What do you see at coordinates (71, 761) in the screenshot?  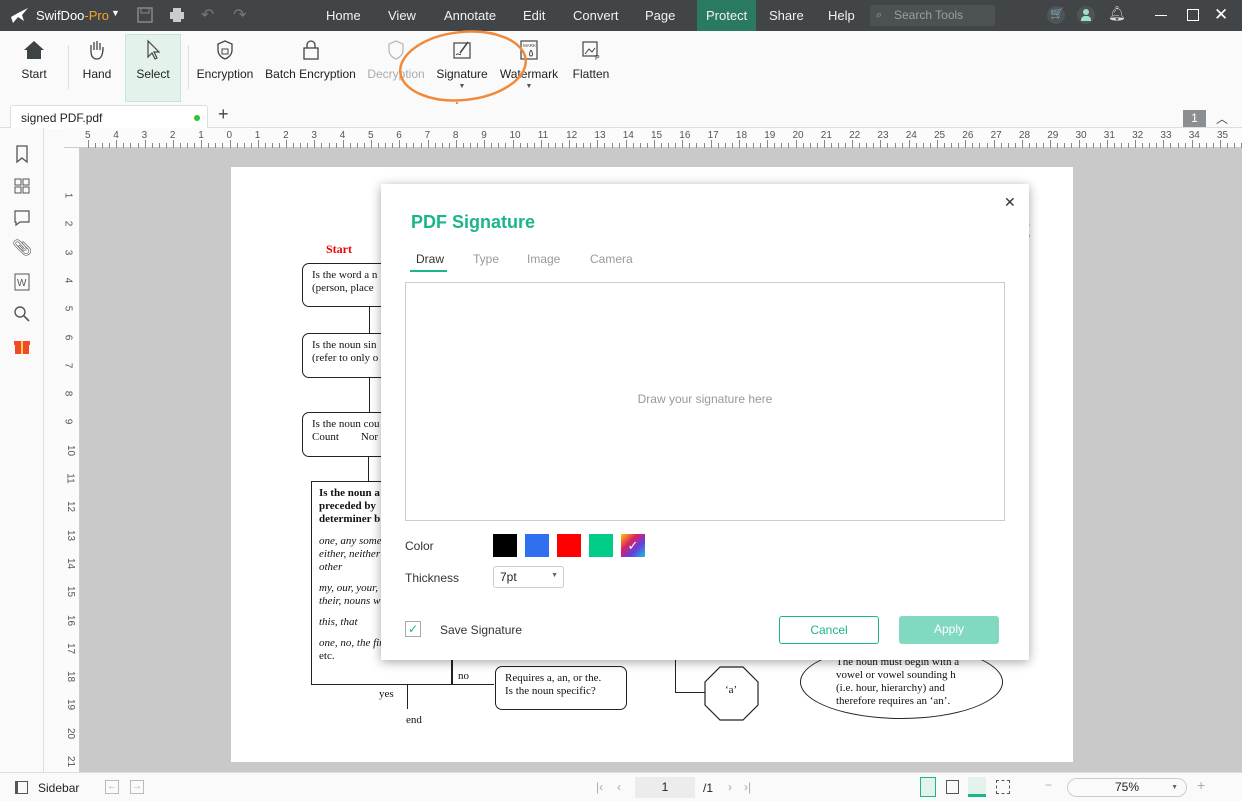 I see `ruler-label: 21` at bounding box center [71, 761].